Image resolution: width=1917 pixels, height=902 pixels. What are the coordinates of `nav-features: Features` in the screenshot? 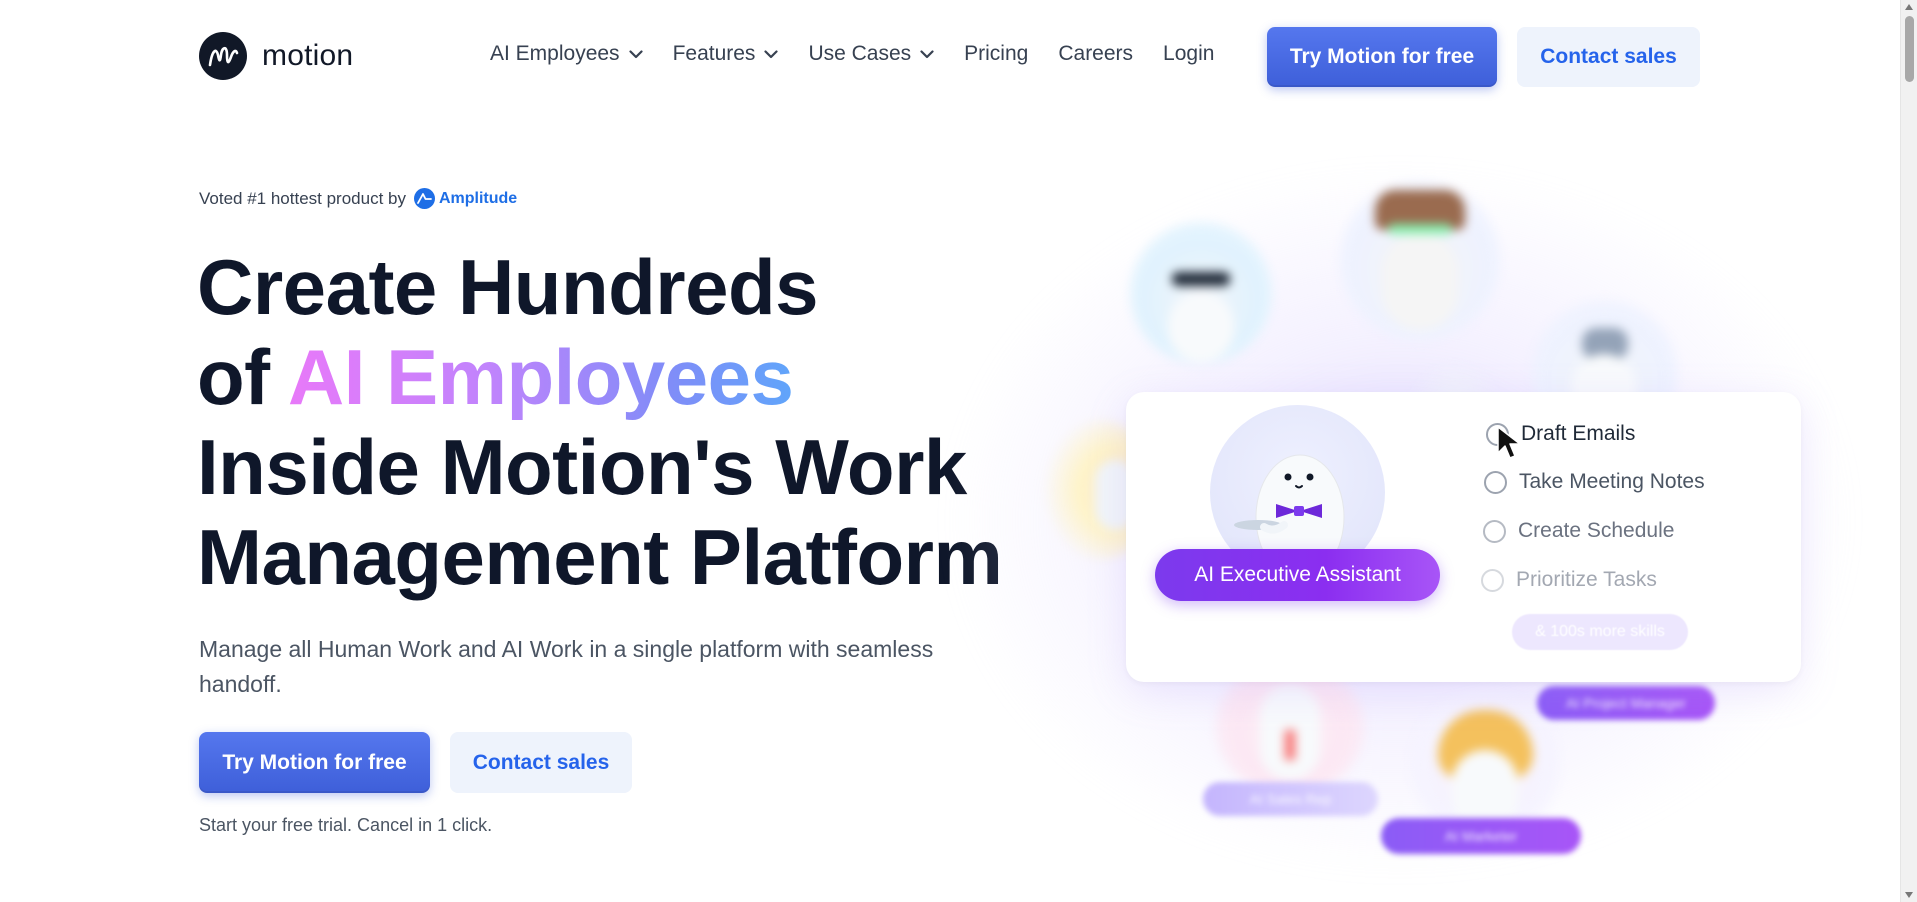 It's located at (726, 54).